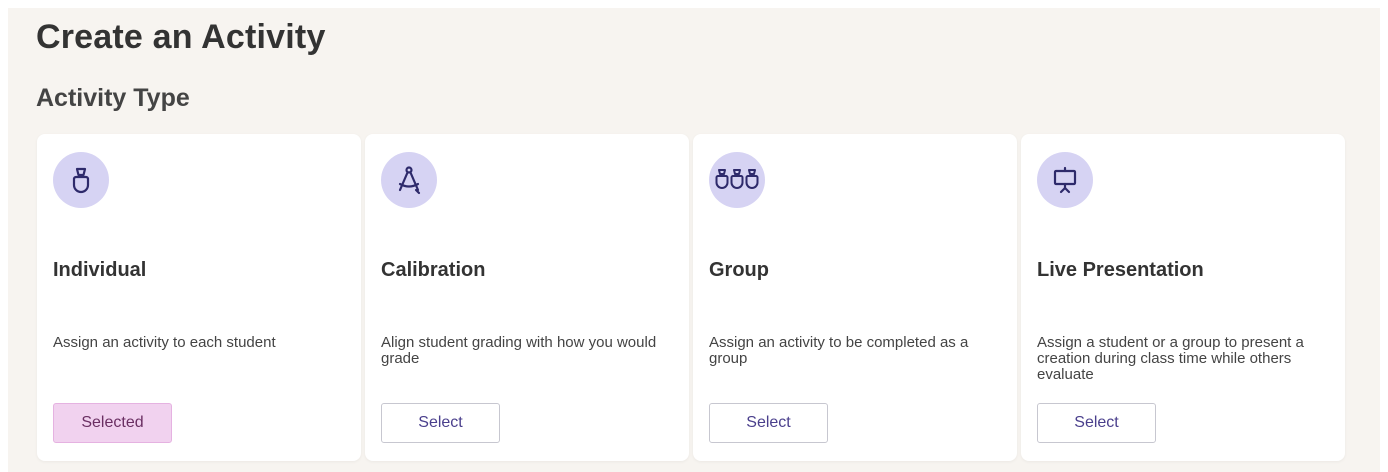  Describe the element at coordinates (1120, 270) in the screenshot. I see `card-title: Live Presentation` at that location.